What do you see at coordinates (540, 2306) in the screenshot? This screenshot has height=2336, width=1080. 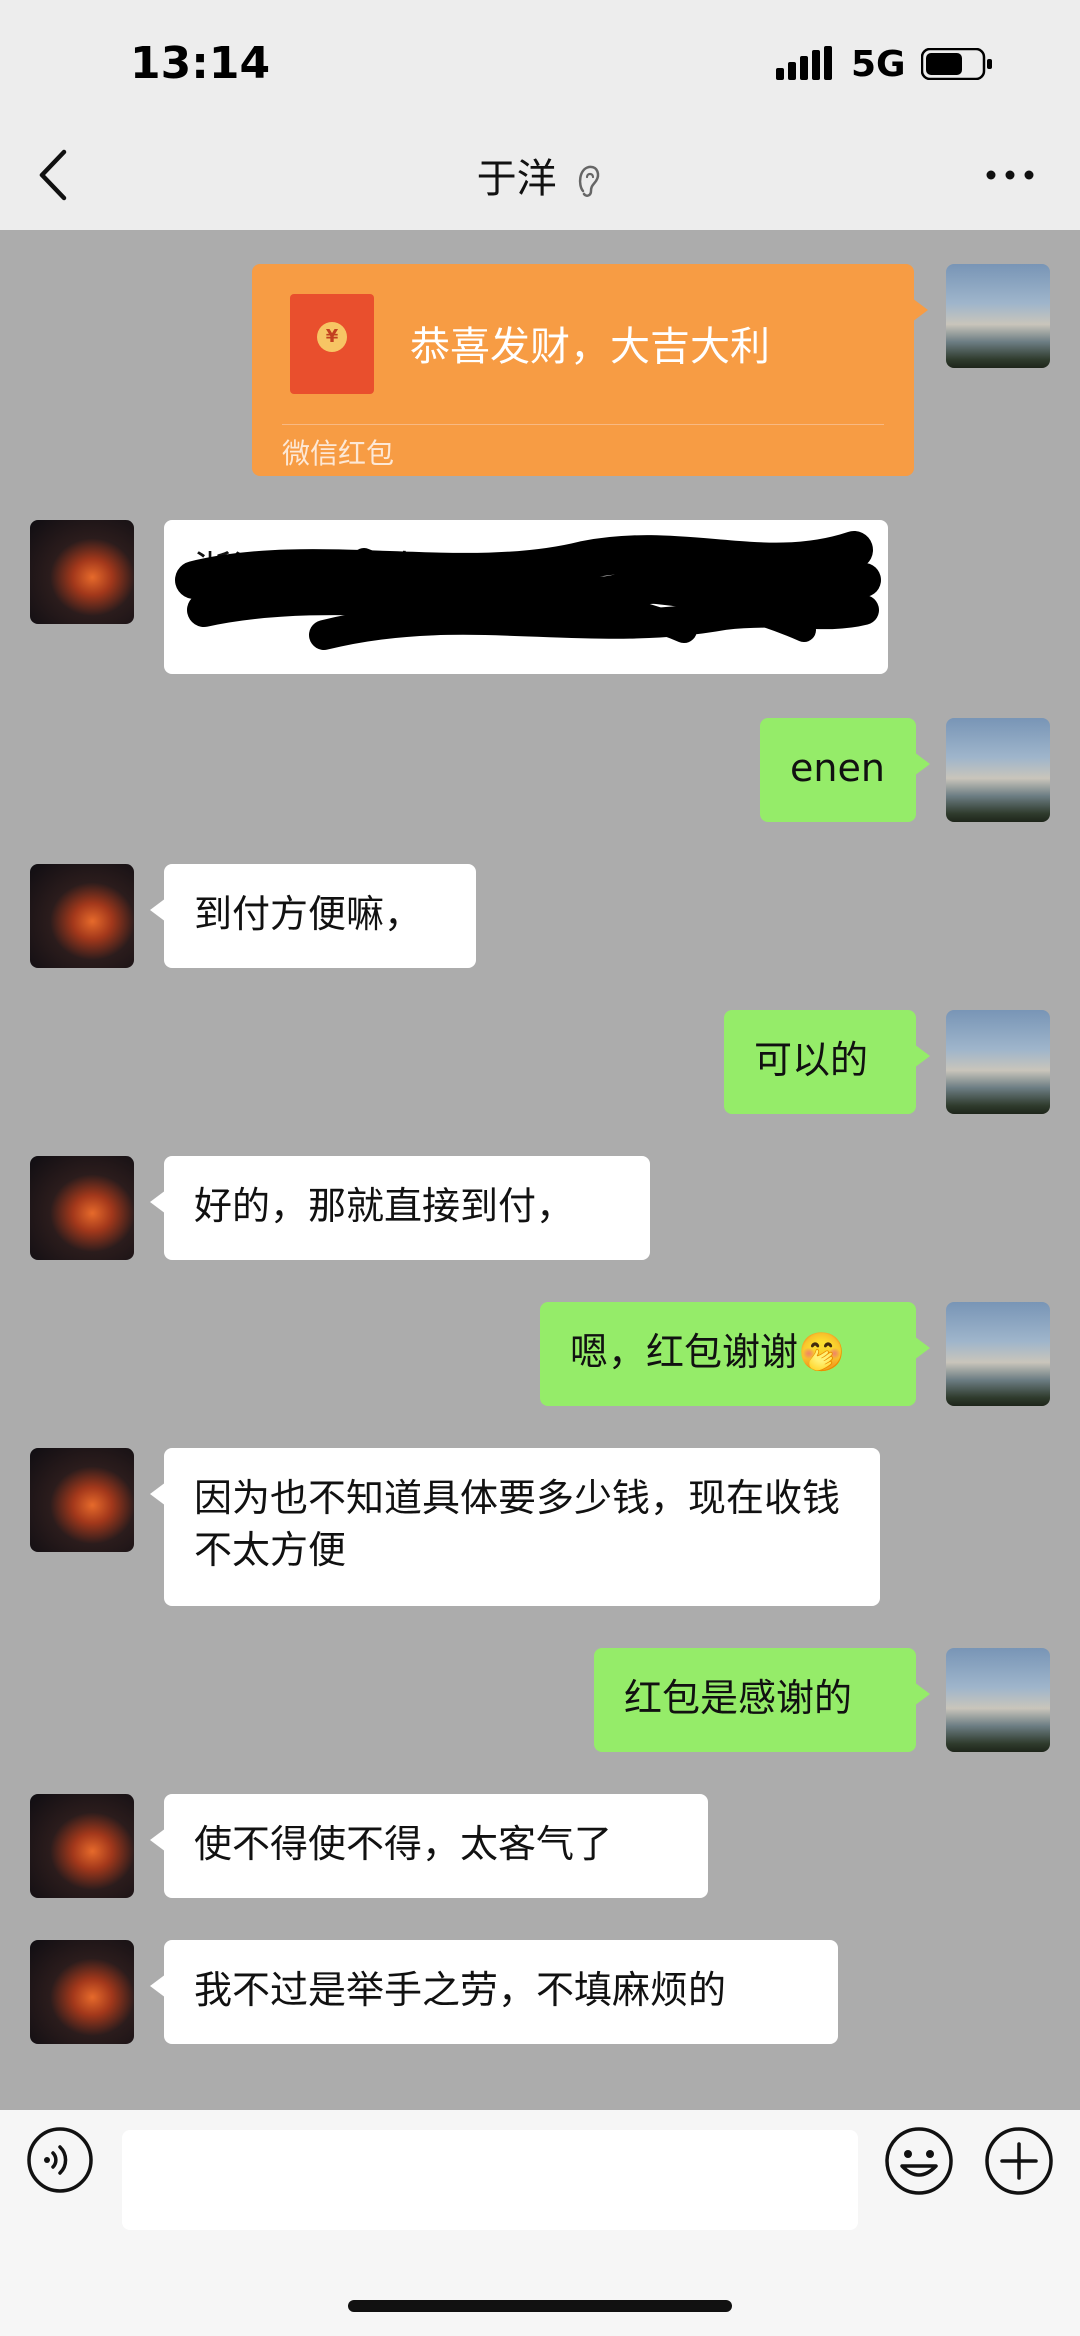 I see `home-indicator` at bounding box center [540, 2306].